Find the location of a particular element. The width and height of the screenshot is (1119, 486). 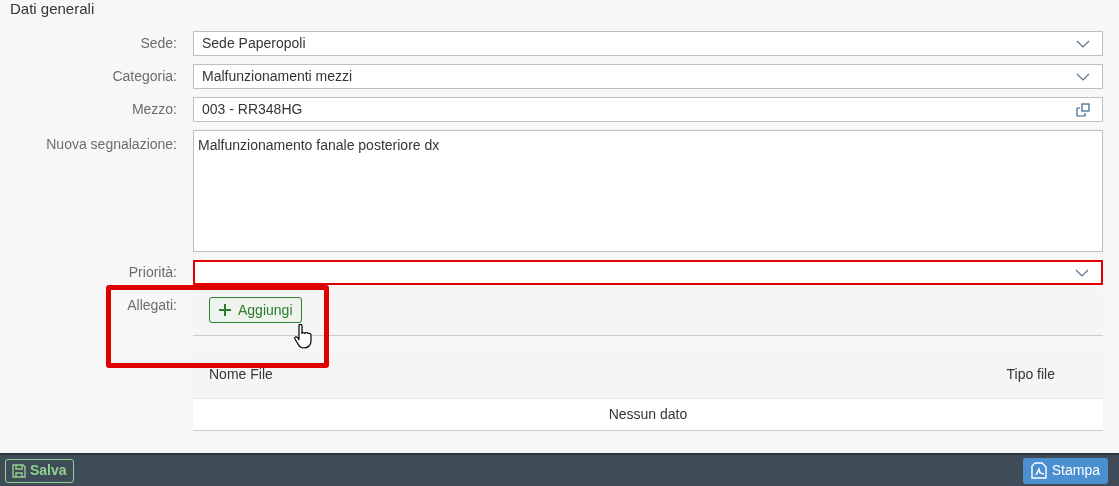

pdf-document-icon is located at coordinates (1038, 470).